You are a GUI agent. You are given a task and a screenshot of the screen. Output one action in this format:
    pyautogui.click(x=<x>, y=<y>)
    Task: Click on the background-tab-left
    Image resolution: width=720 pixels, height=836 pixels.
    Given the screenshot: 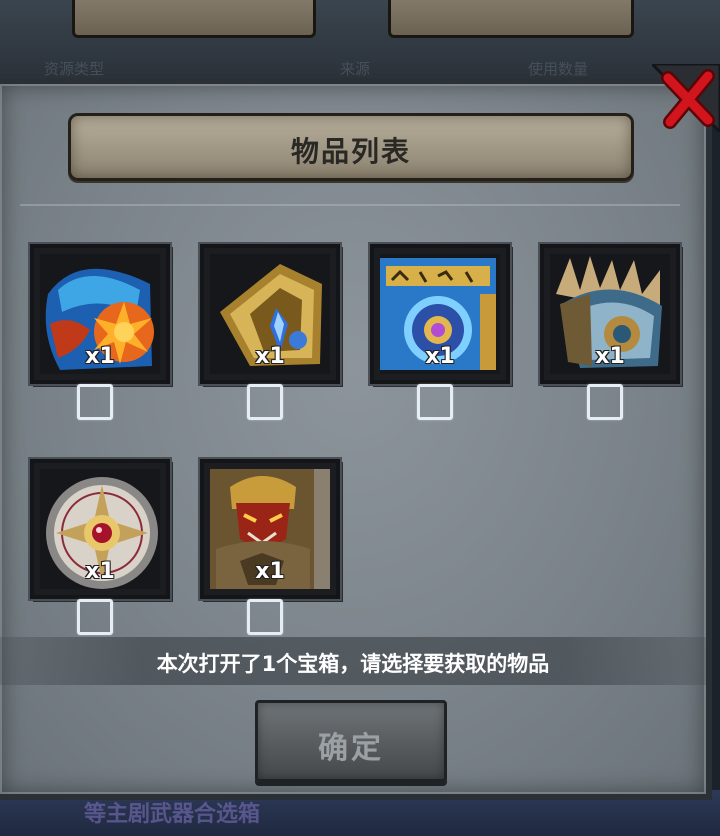 What is the action you would take?
    pyautogui.click(x=194, y=19)
    